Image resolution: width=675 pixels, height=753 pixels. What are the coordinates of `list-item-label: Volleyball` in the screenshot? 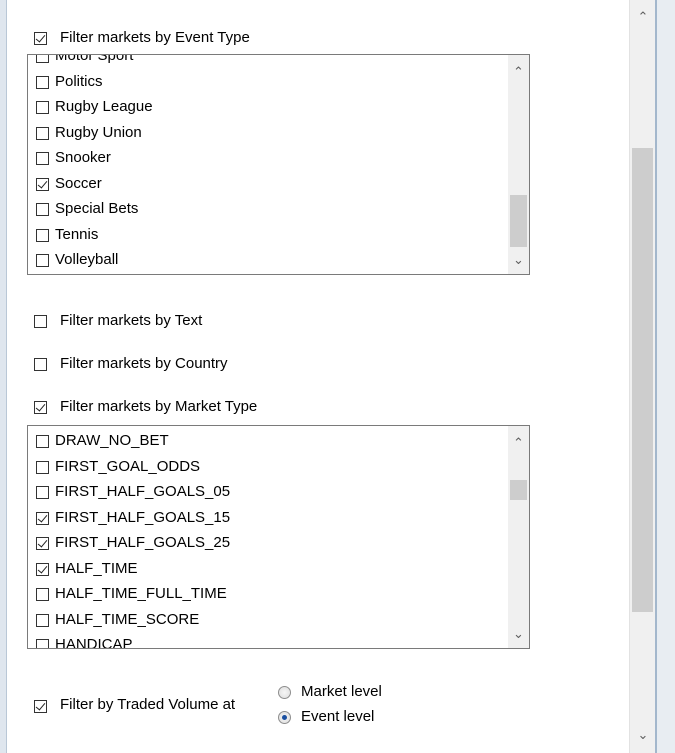 It's located at (87, 259).